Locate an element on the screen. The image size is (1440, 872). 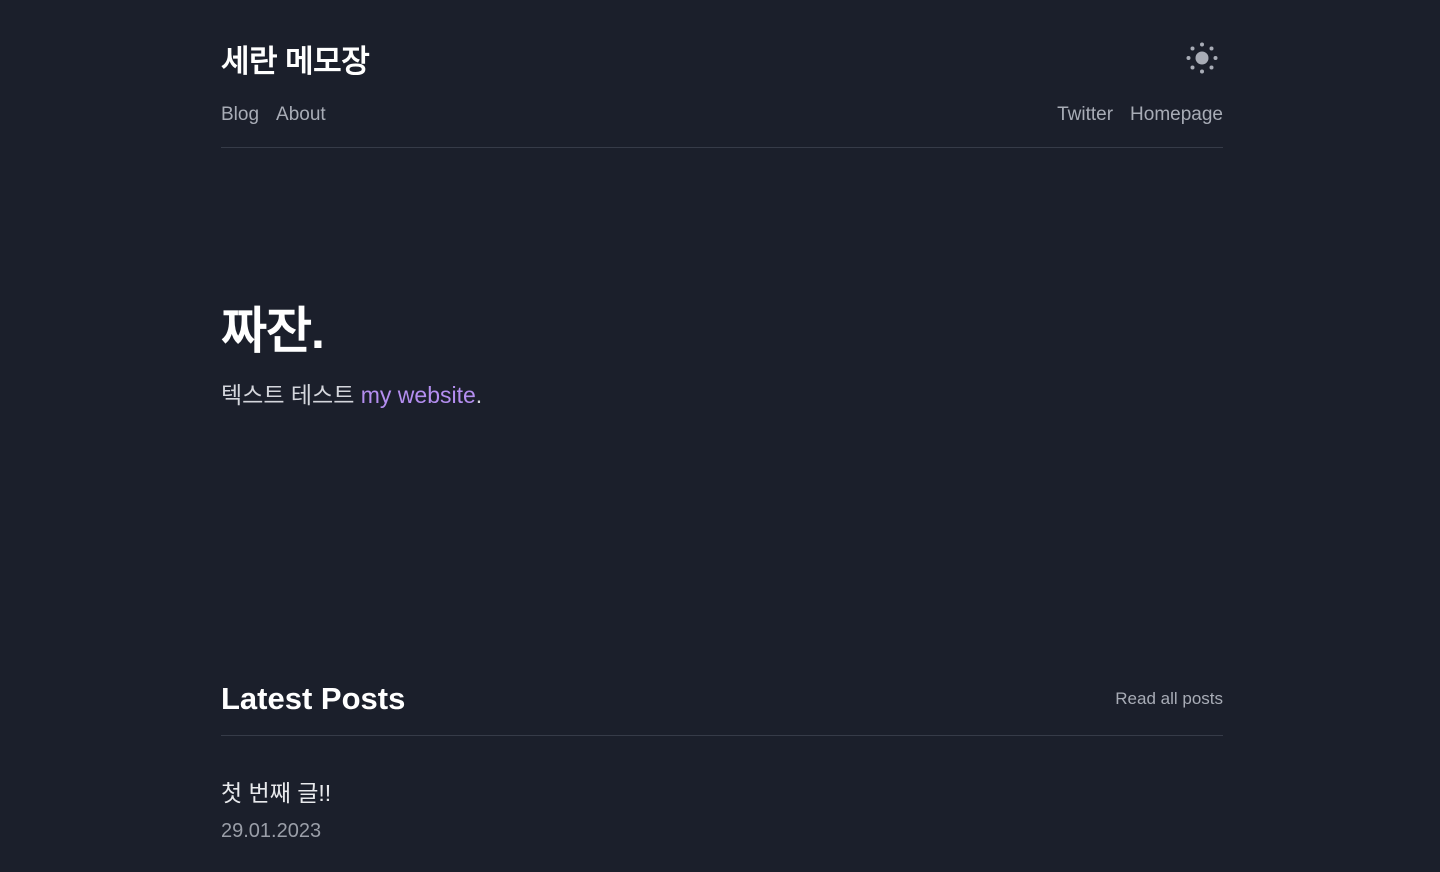
main-nav: Blog About Twitter Homepage is located at coordinates (722, 116).